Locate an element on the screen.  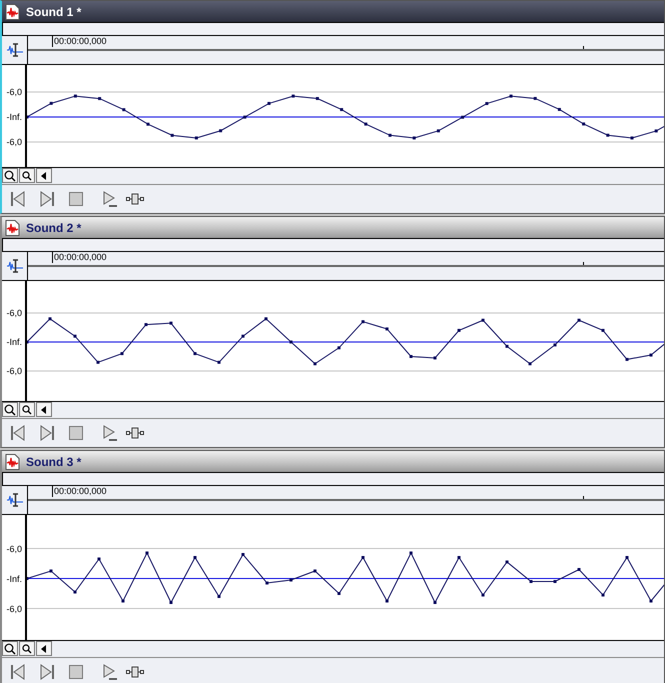
window-title: Sound 3 * is located at coordinates (54, 461).